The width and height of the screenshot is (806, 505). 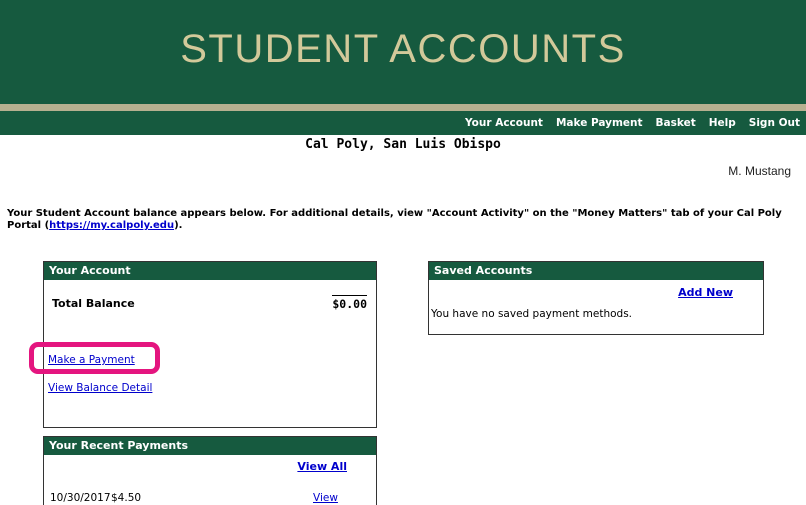 I want to click on recent-payments-header: Your Recent Payments, so click(x=210, y=446).